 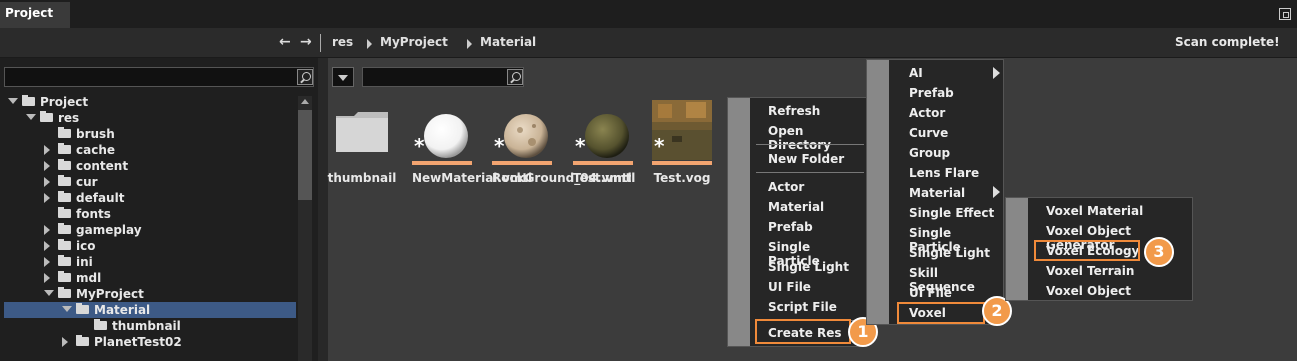 What do you see at coordinates (803, 331) in the screenshot?
I see `highlight-create-res` at bounding box center [803, 331].